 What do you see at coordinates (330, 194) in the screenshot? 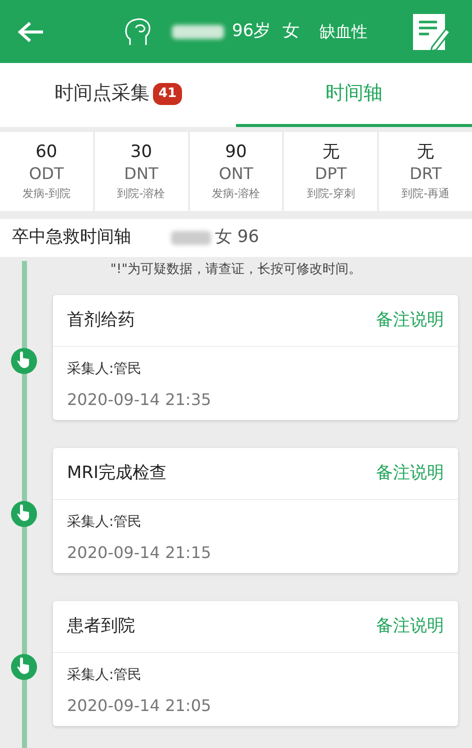
I see `metric-description: 到院-穿刺` at bounding box center [330, 194].